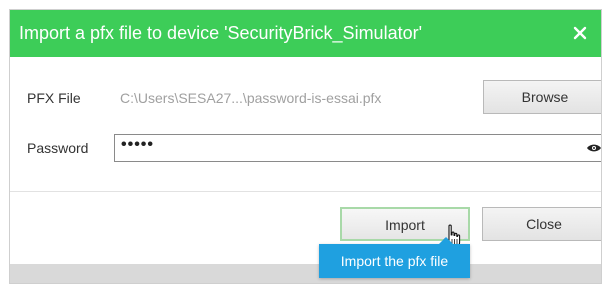 This screenshot has height=284, width=612. What do you see at coordinates (446, 240) in the screenshot?
I see `tooltip-arrow` at bounding box center [446, 240].